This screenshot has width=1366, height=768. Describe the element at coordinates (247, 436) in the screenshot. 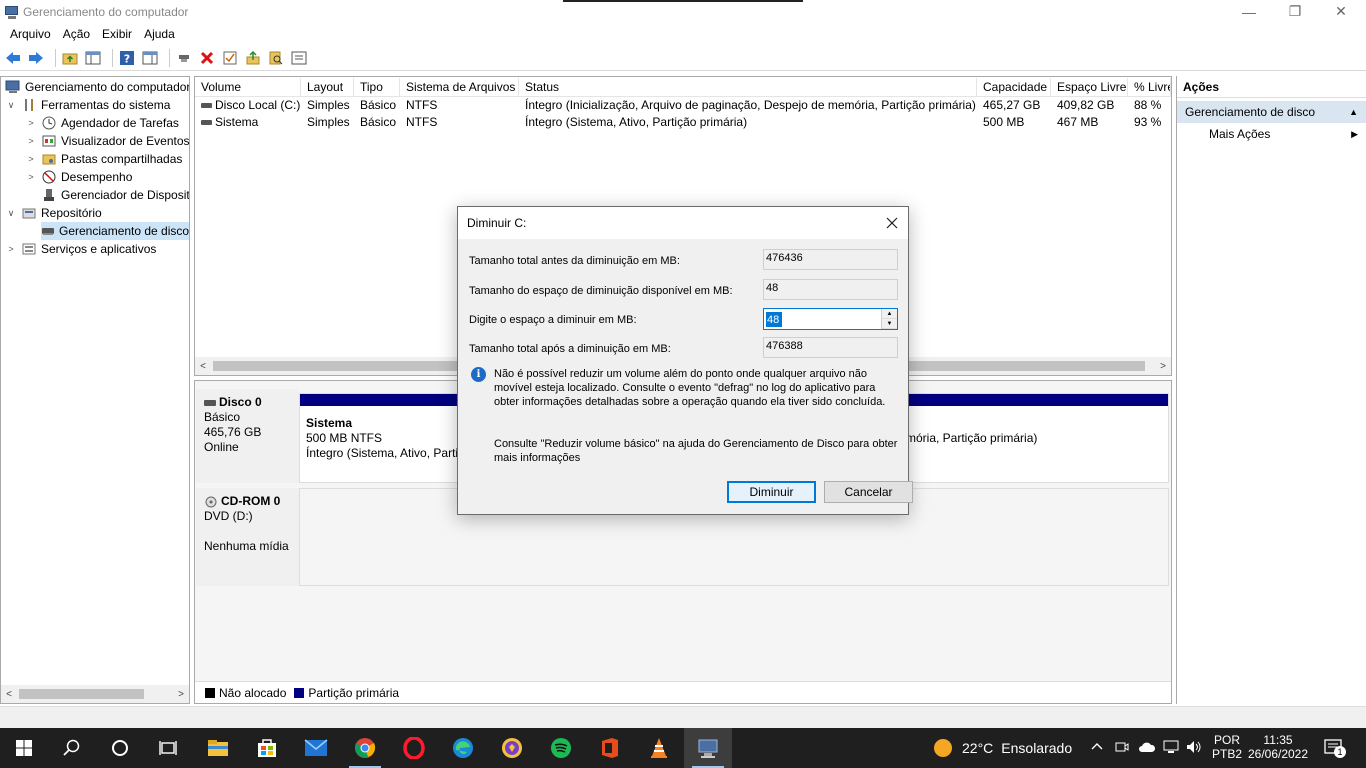

I see `disk0-label: Disco 0 Básico 465,76 GB Online` at that location.